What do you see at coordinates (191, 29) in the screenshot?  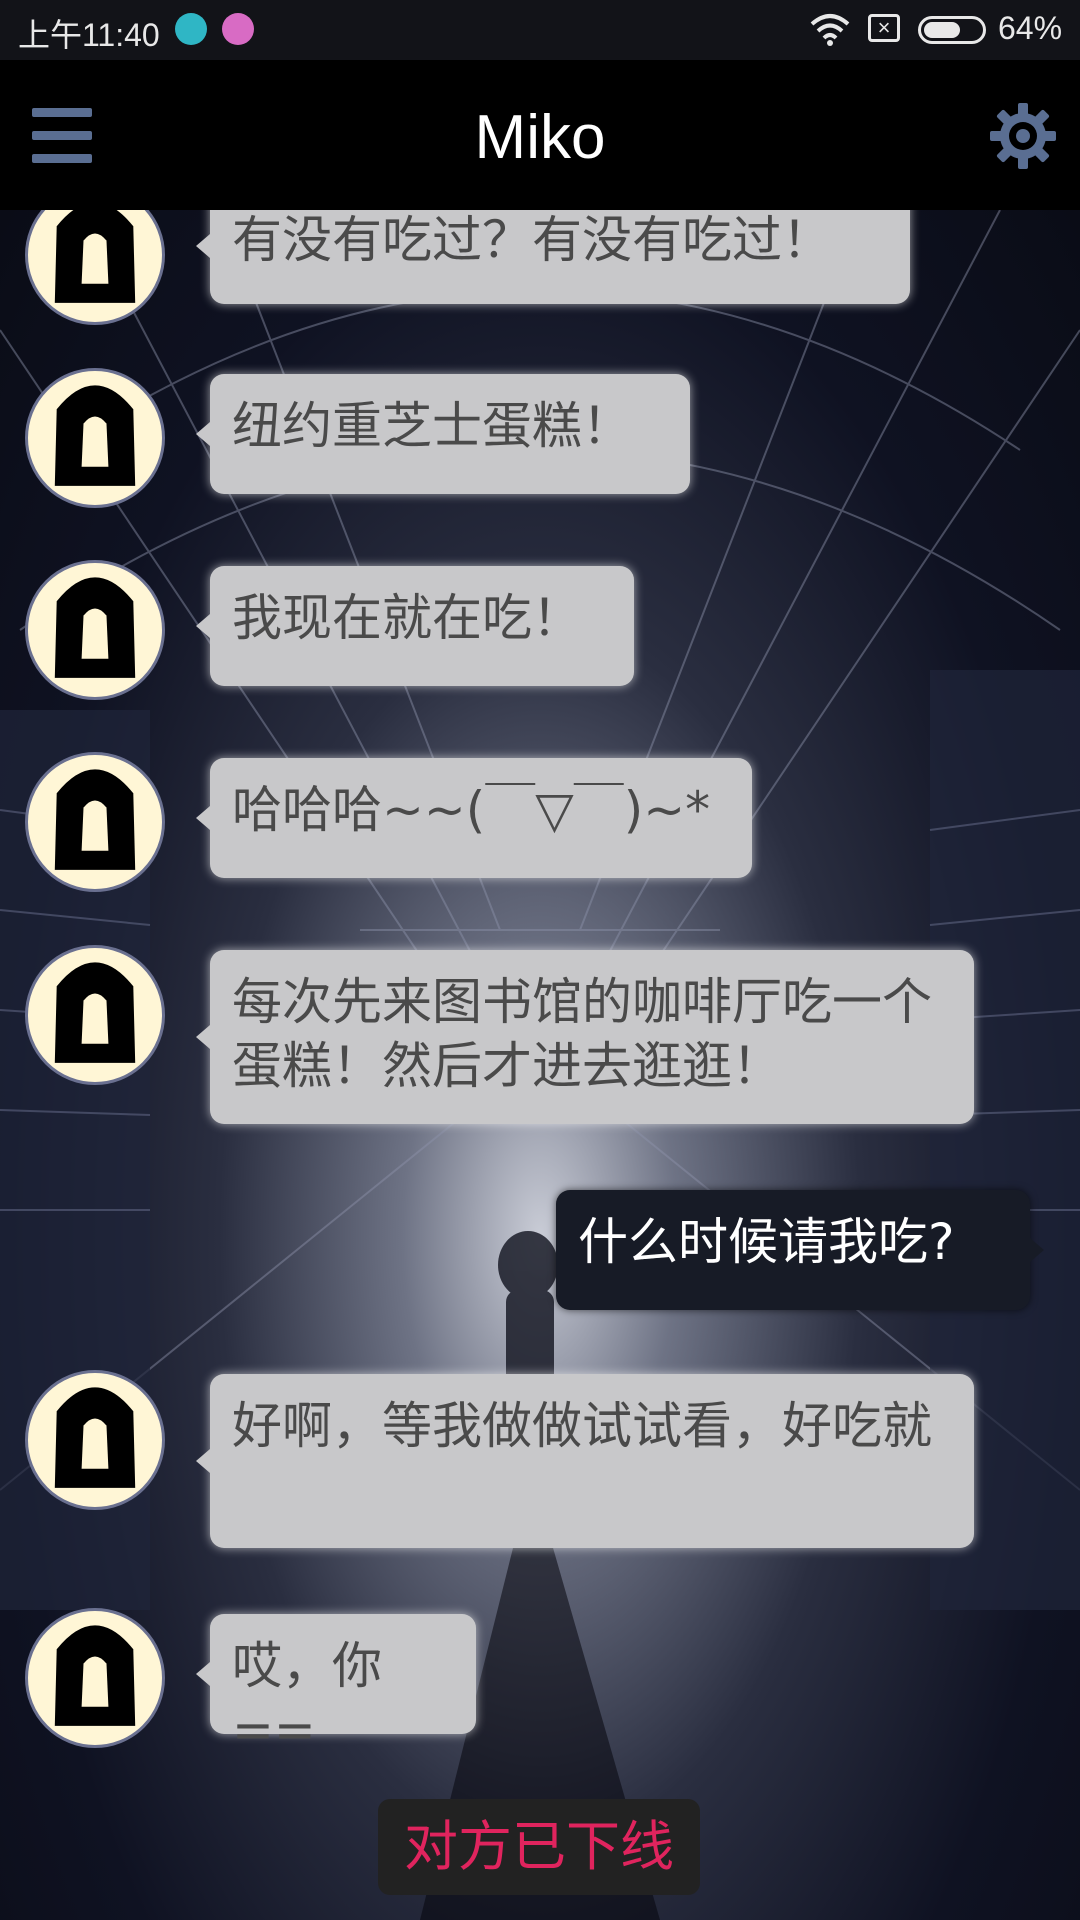 I see `qq-notification-icon` at bounding box center [191, 29].